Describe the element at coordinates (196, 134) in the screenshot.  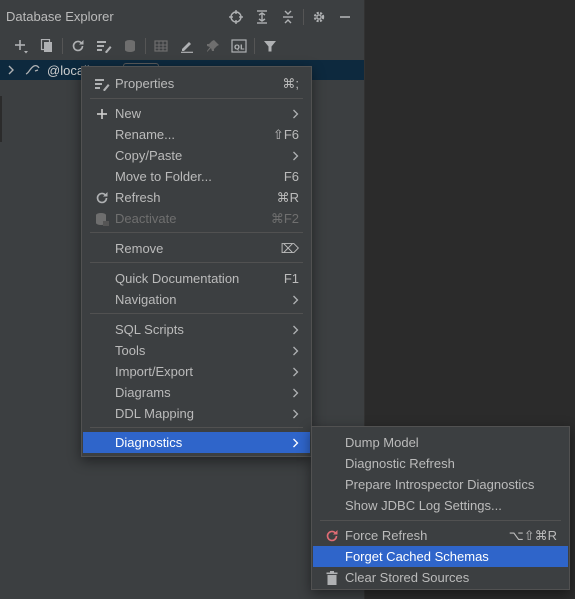
I see `menu-item-rename: Rename... ⇧F6` at that location.